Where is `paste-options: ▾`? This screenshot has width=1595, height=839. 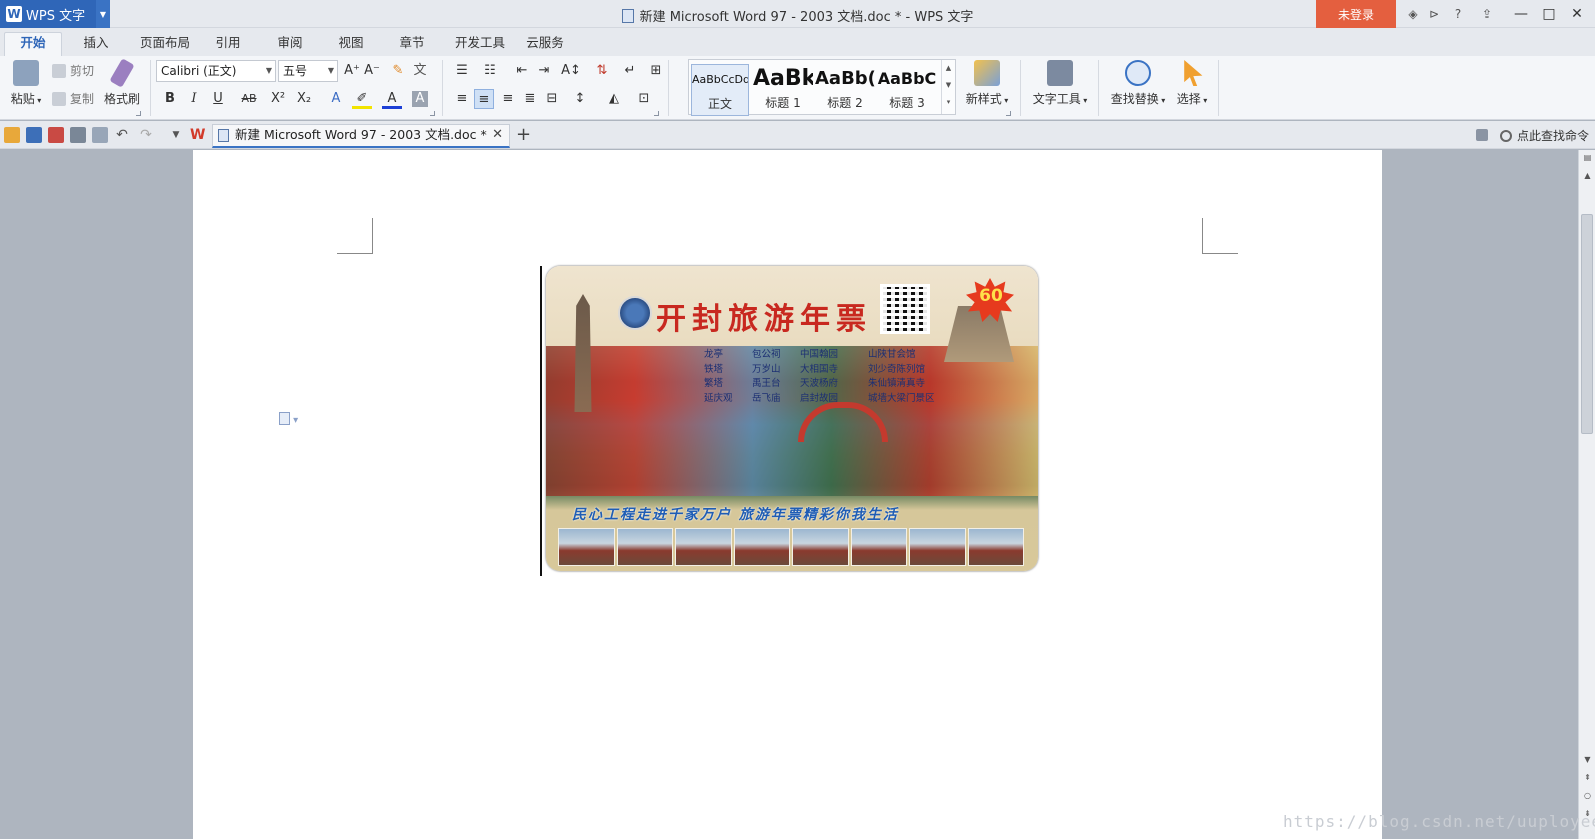
paste-options: ▾ is located at coordinates (288, 419).